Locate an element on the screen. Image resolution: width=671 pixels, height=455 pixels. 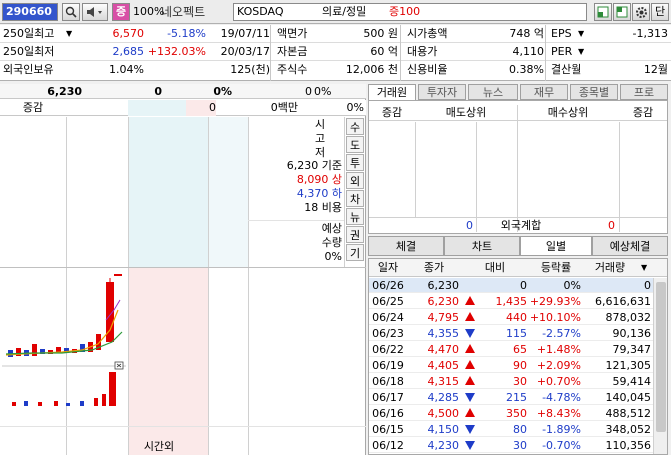
price-limits: 6,230 기준 8,090 상 4,370 하 18 비용 is located at coordinates (296, 187).